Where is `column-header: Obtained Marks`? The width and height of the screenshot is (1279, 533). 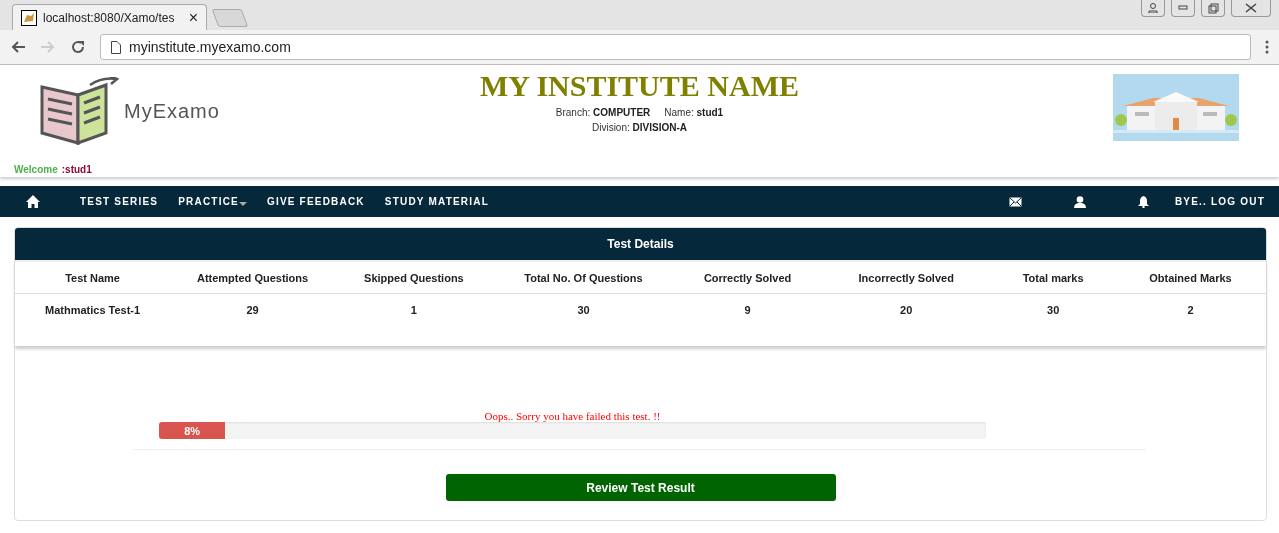 column-header: Obtained Marks is located at coordinates (1190, 277).